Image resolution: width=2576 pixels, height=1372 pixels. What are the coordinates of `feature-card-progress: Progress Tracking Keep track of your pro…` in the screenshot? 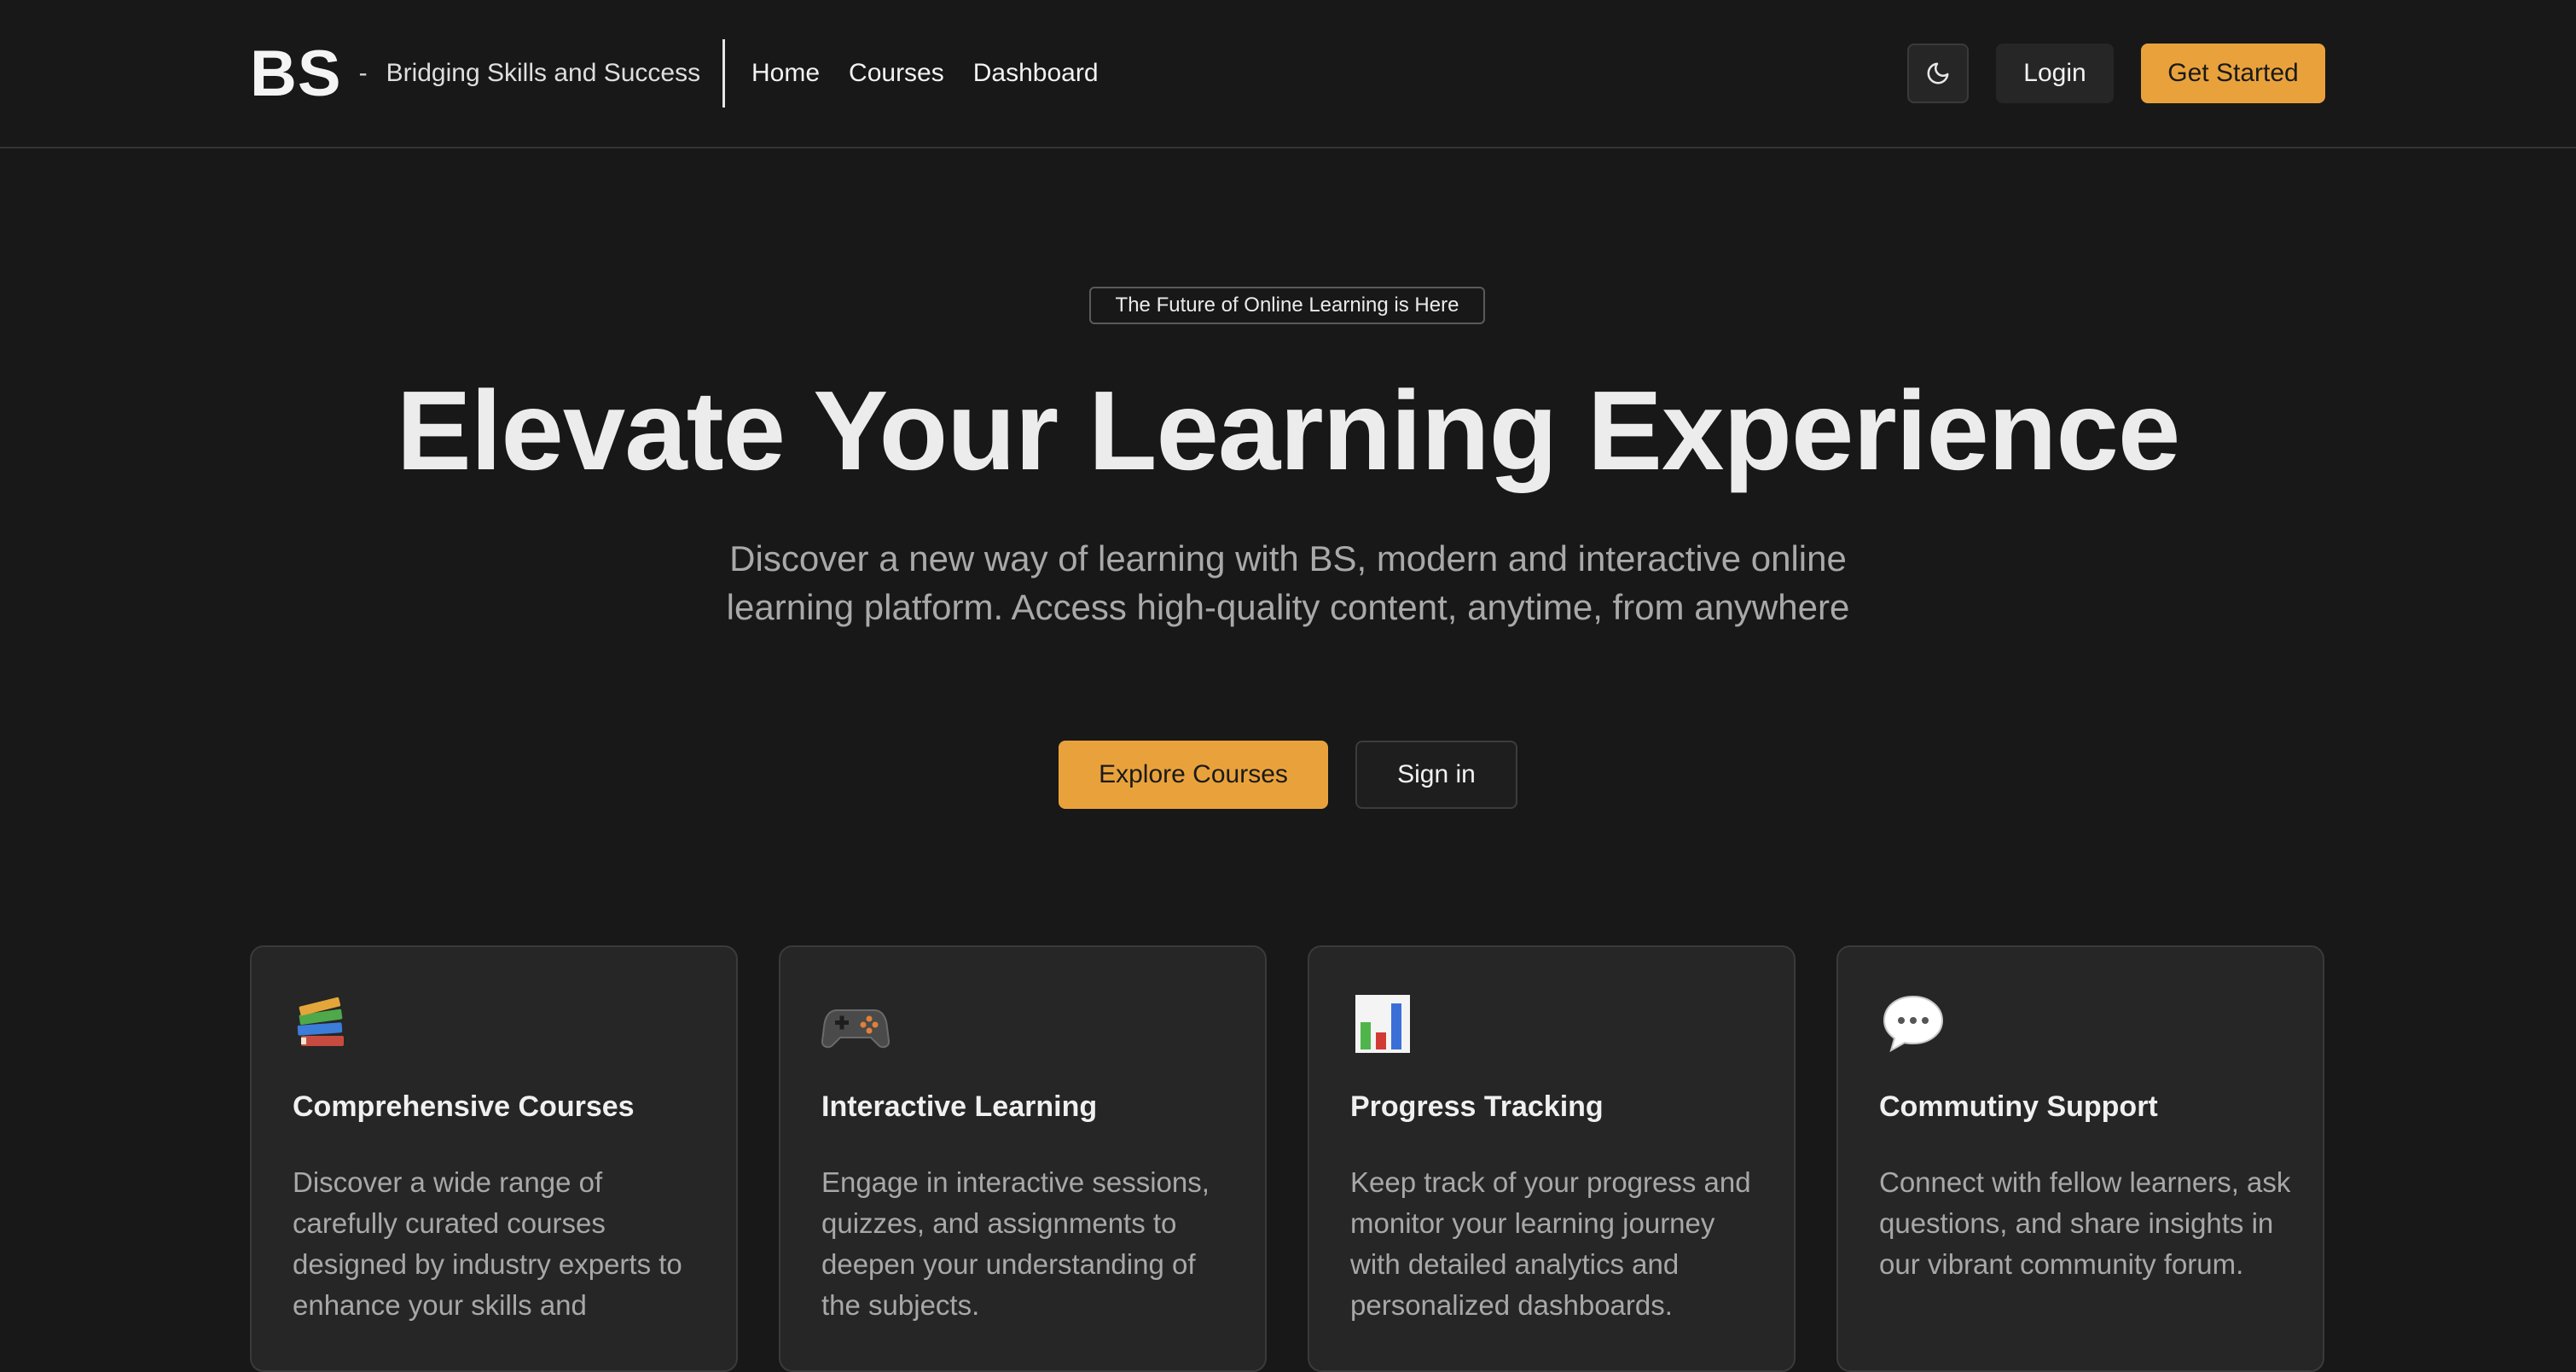 It's located at (1552, 1158).